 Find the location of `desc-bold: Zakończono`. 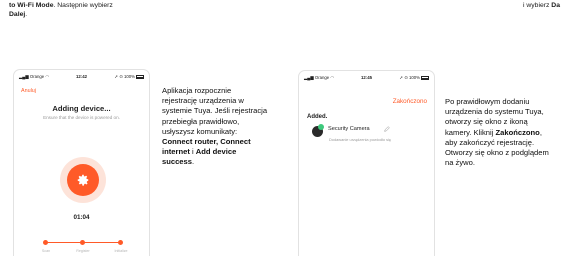

desc-bold: Zakończono is located at coordinates (517, 132).